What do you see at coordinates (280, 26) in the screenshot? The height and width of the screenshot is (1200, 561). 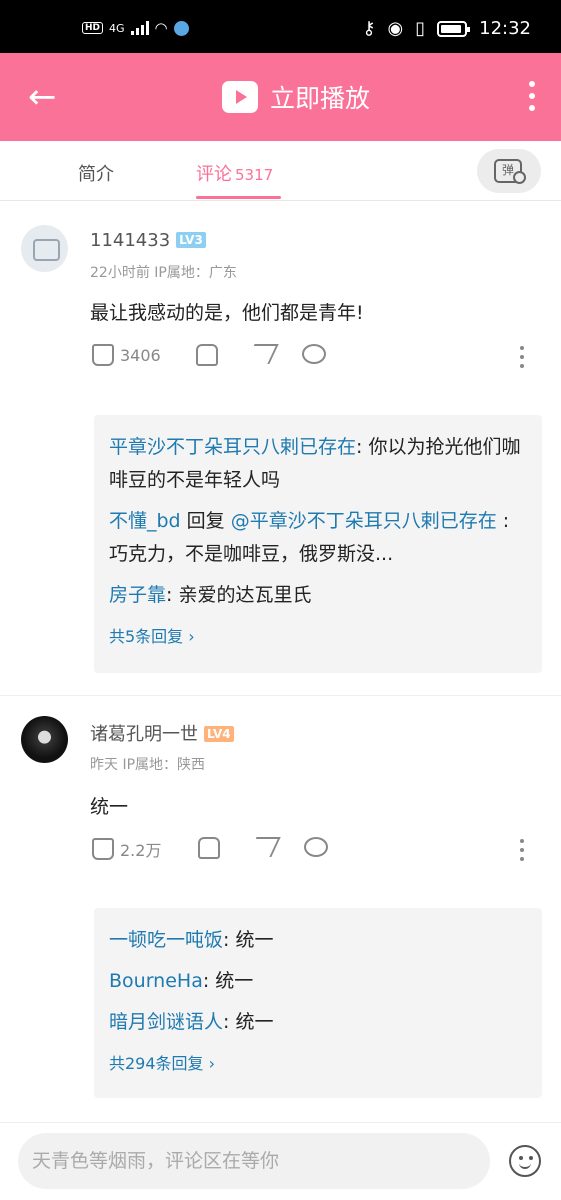 I see `status-bar: HD 4G ◠ ⚷ ◉ ▯ 12:32` at bounding box center [280, 26].